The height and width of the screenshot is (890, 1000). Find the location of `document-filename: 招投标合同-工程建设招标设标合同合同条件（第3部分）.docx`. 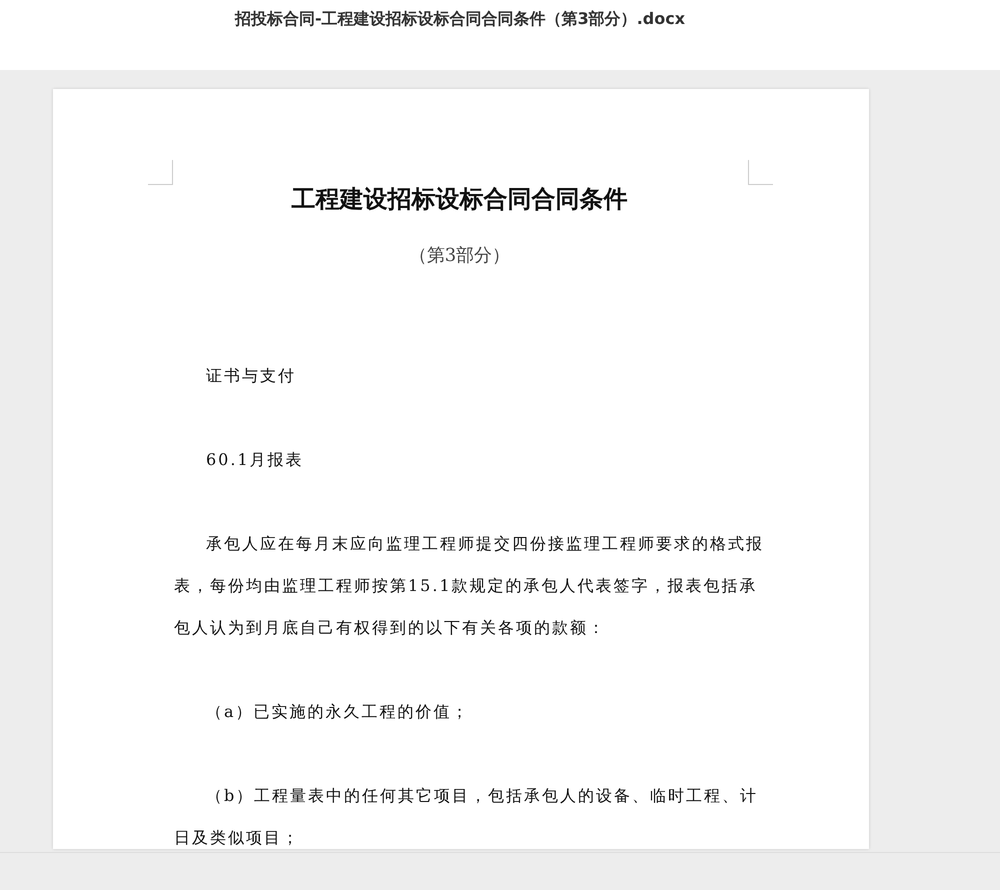

document-filename: 招投标合同-工程建设招标设标合同合同条件（第3部分）.docx is located at coordinates (460, 19).